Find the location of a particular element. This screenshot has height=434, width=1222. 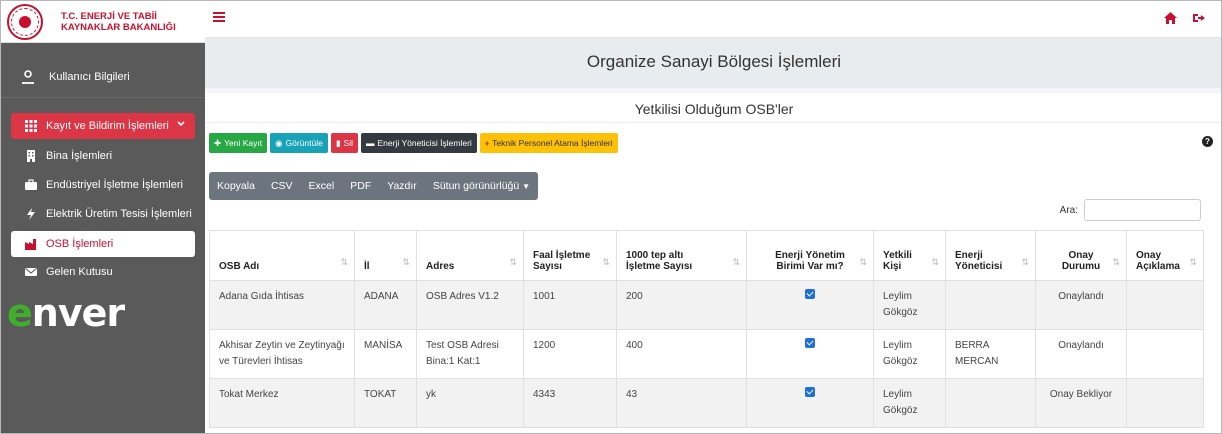

sidebar-item-kayit-bildirim: Kayıt ve Bildirim İşlemleri is located at coordinates (103, 126).